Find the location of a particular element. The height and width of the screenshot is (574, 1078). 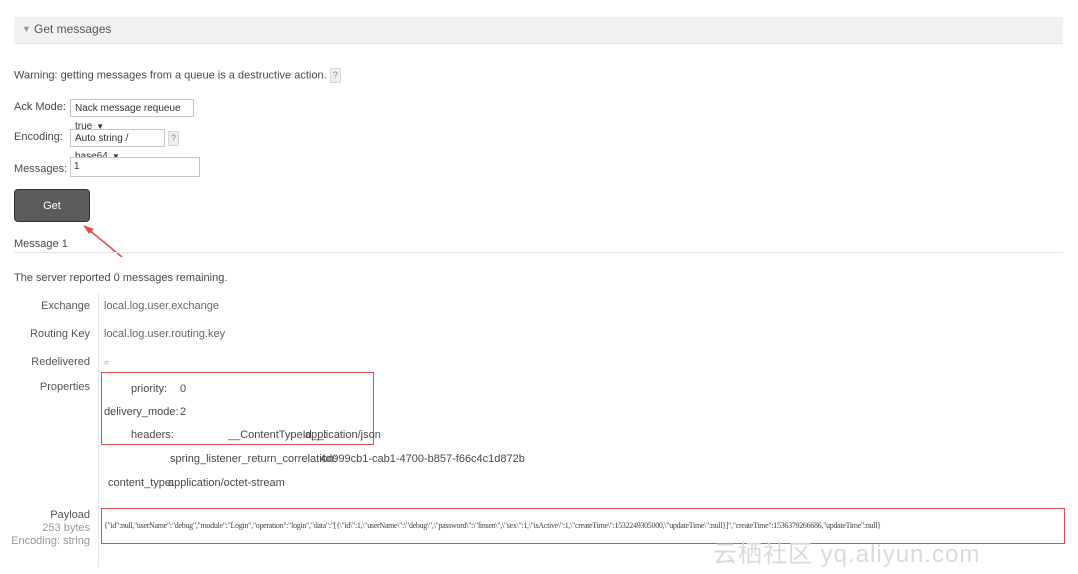

routing-key-value: local.log.user.routing.key is located at coordinates (165, 334).